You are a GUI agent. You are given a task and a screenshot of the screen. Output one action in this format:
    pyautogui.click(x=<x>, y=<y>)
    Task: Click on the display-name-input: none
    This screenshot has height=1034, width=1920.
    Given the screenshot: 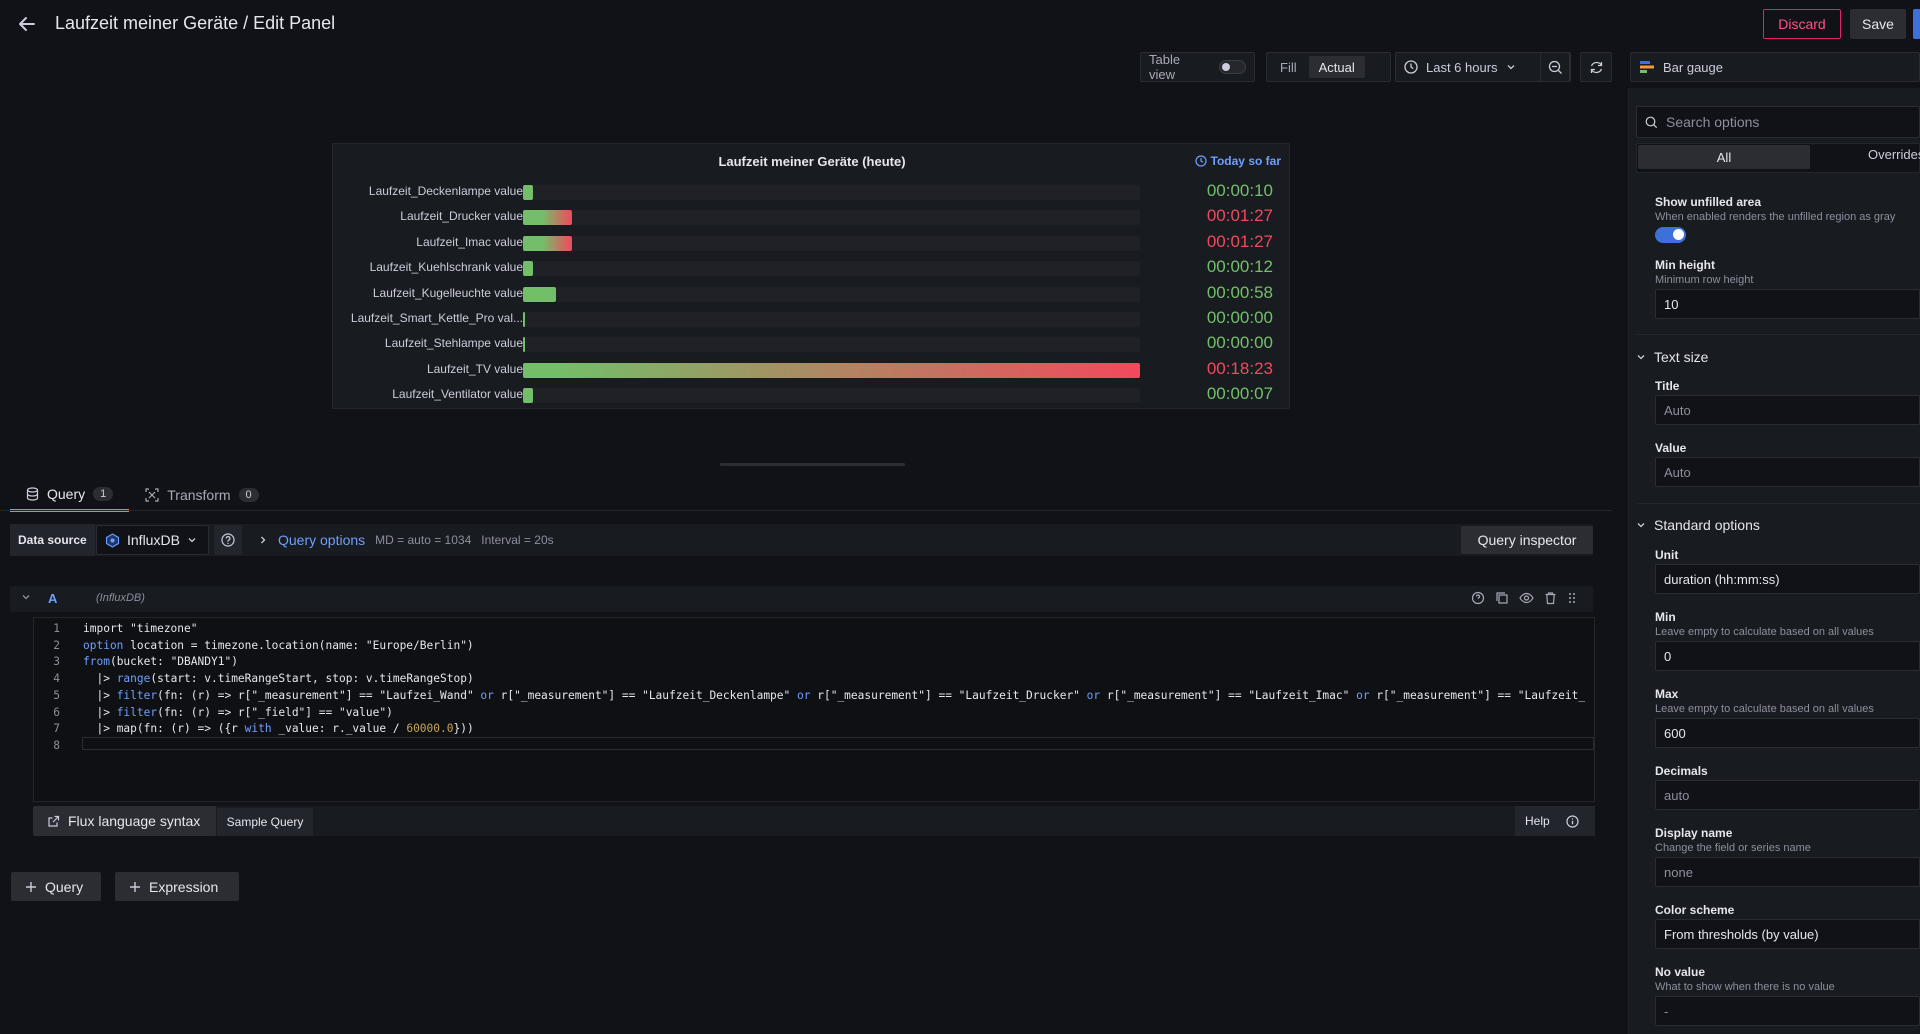 What is the action you would take?
    pyautogui.click(x=1787, y=872)
    